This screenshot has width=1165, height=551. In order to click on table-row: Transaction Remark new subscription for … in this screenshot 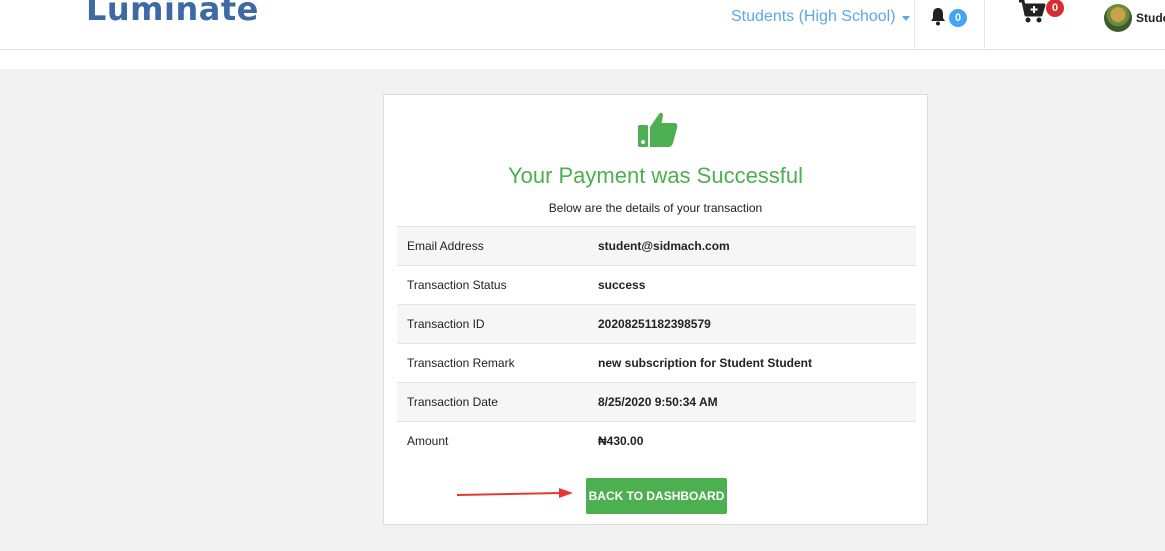, I will do `click(656, 363)`.